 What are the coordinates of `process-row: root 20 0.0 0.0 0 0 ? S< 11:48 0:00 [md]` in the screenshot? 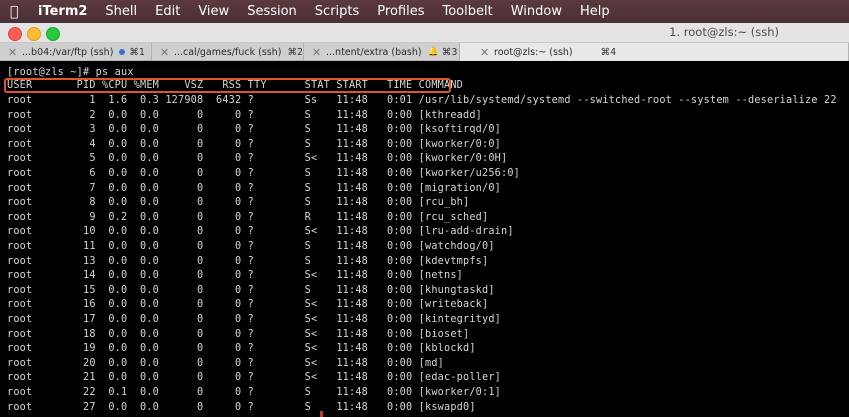 It's located at (226, 363).